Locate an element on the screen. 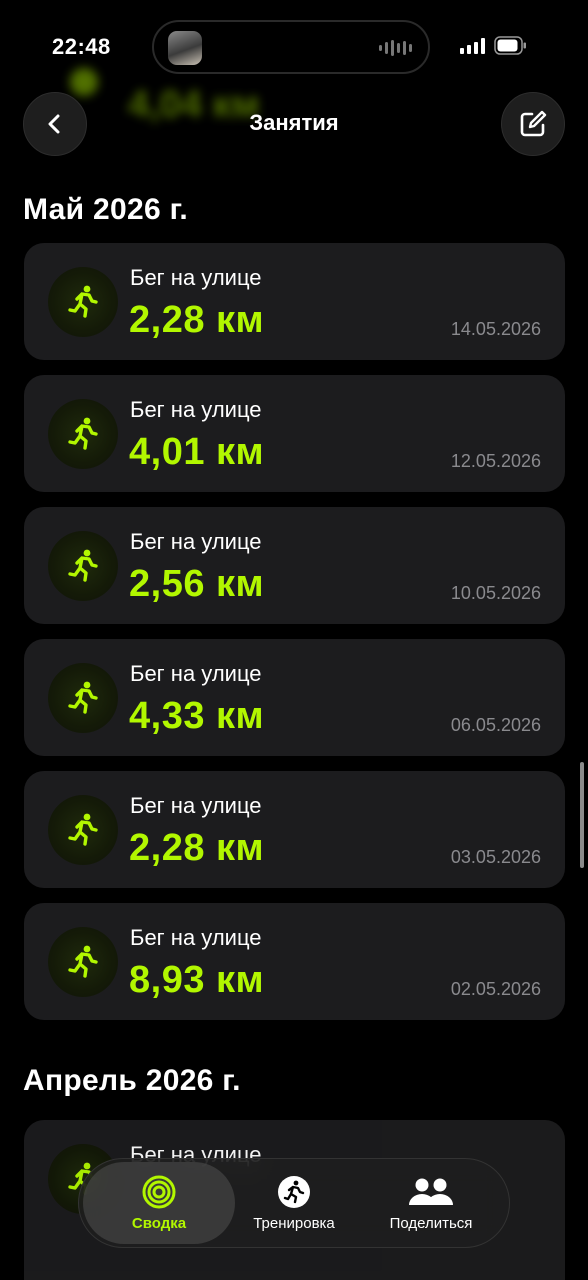 This screenshot has height=1280, width=588. tab-bar: Сводка Тренировка Поделиться is located at coordinates (294, 1203).